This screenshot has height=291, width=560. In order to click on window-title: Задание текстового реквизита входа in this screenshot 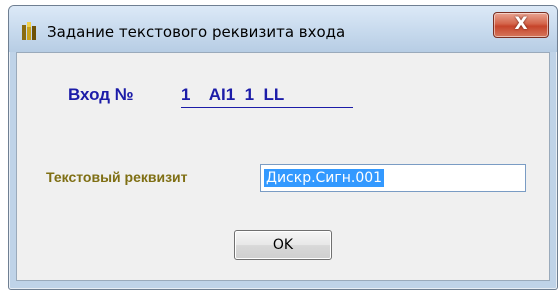, I will do `click(196, 32)`.